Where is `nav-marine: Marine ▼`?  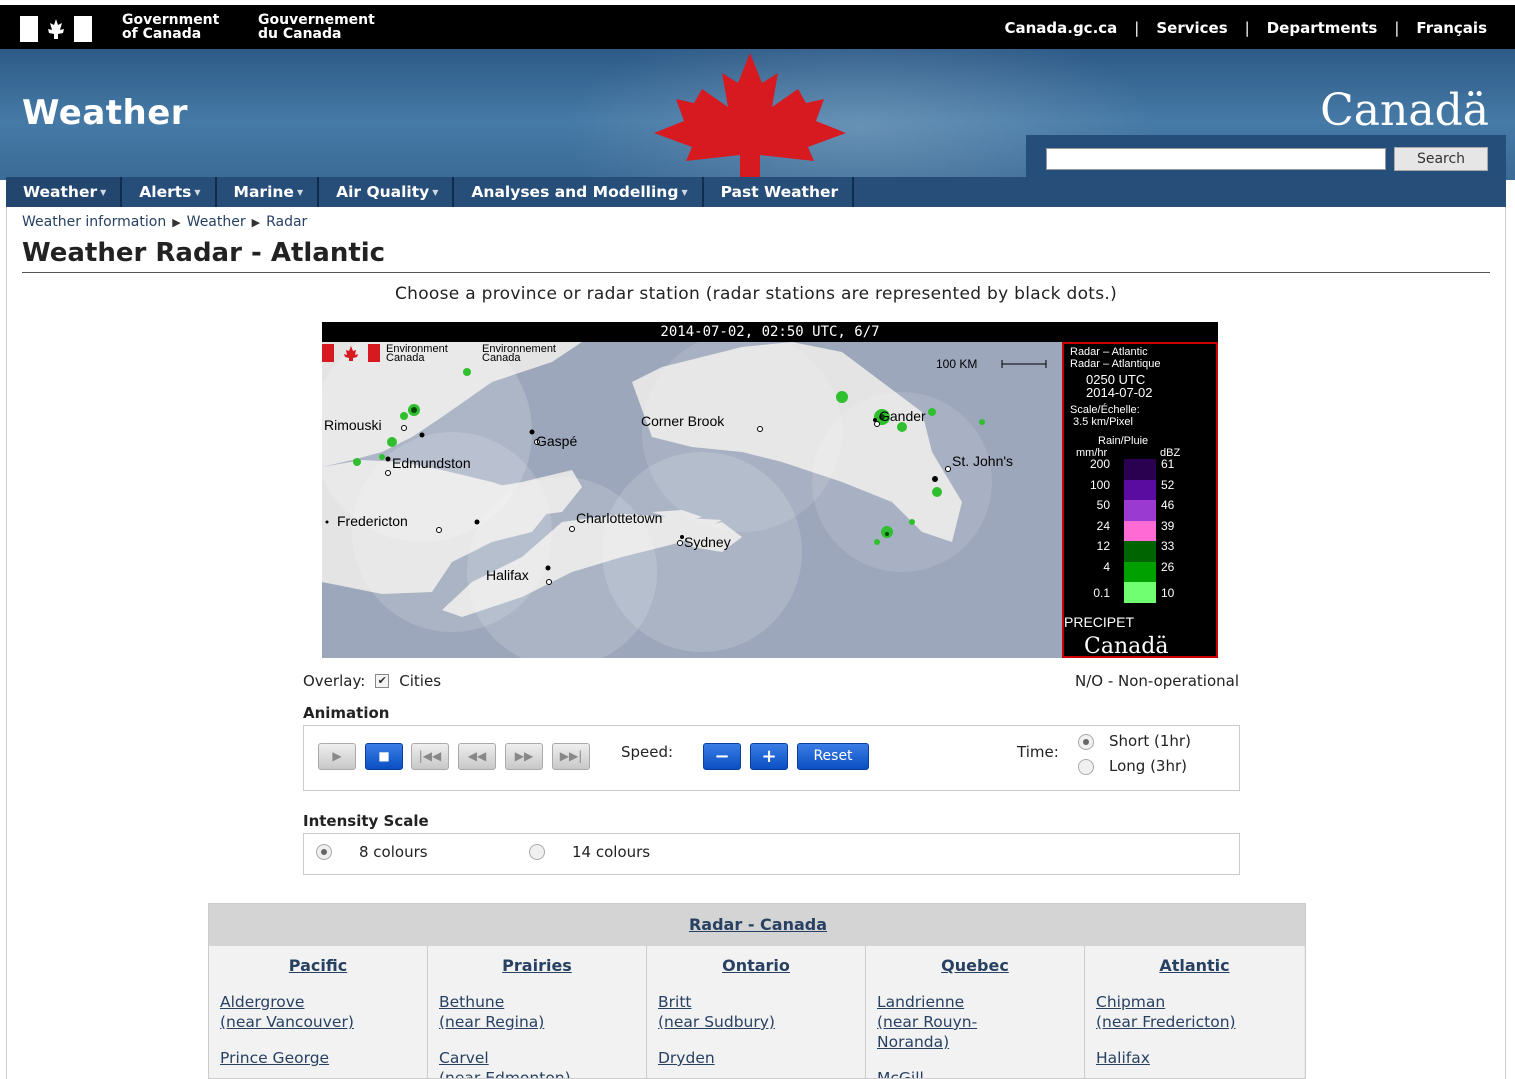
nav-marine: Marine ▼ is located at coordinates (268, 192).